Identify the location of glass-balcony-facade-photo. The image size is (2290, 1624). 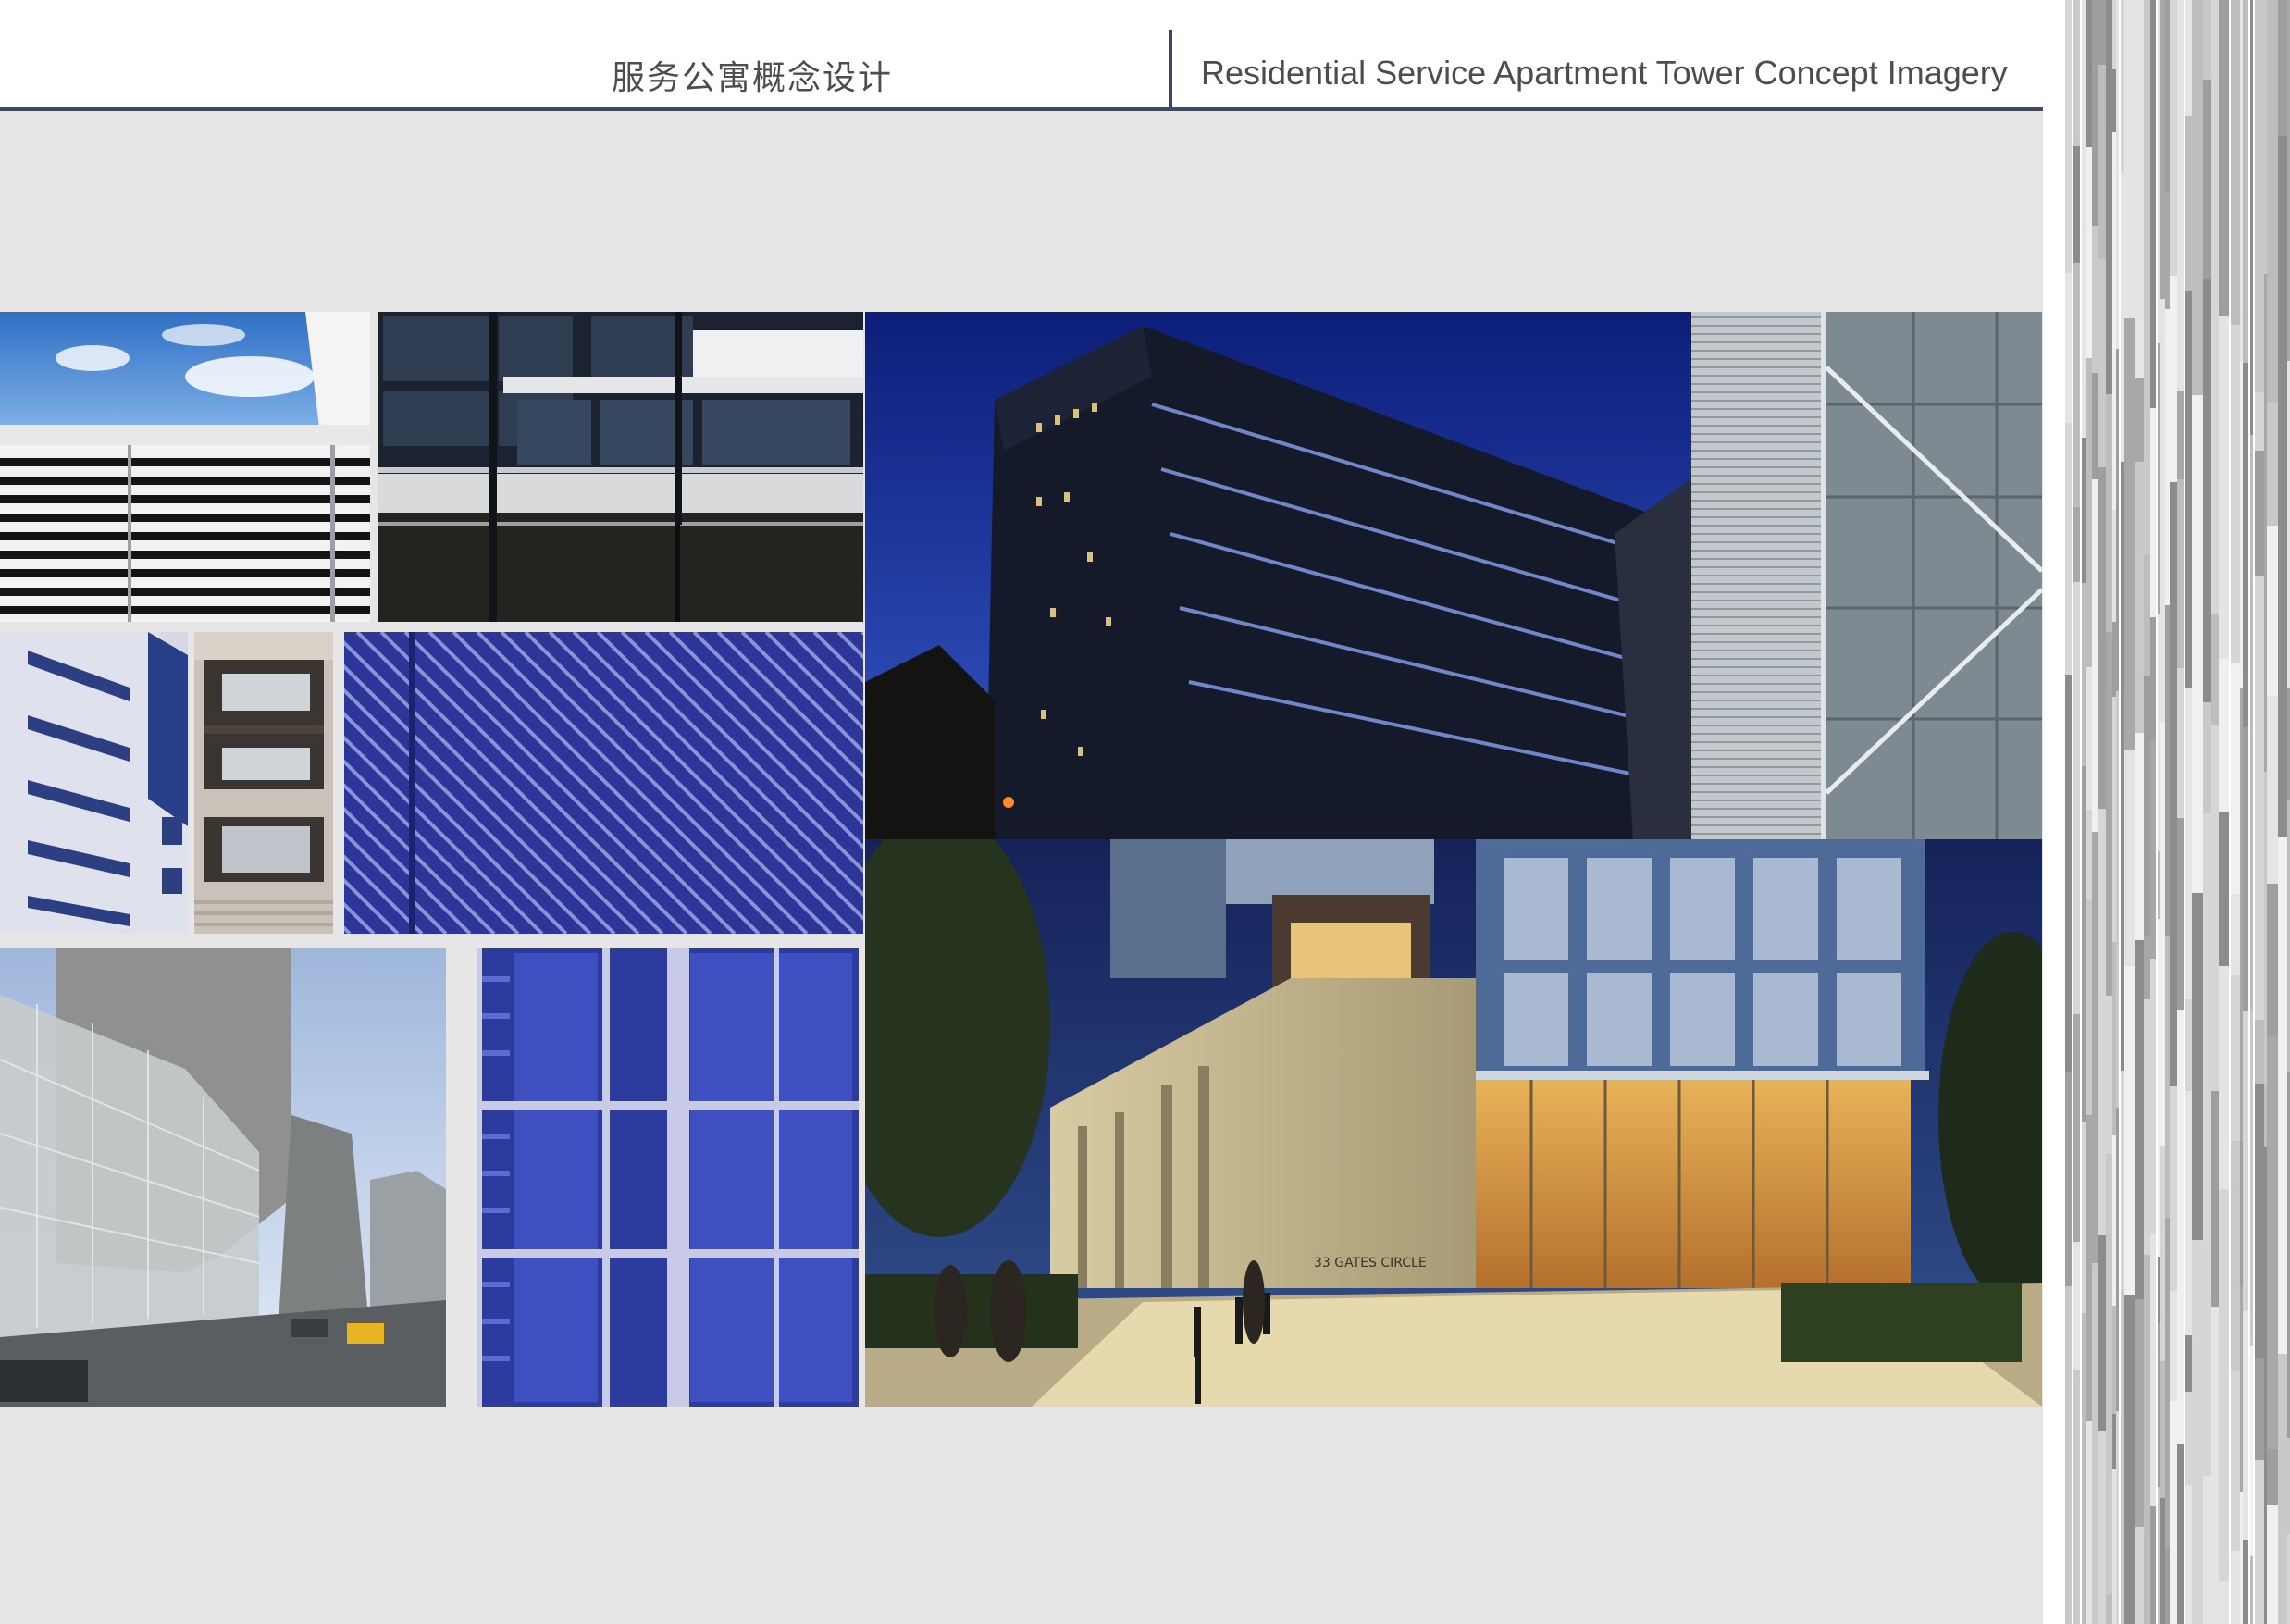
(620, 467).